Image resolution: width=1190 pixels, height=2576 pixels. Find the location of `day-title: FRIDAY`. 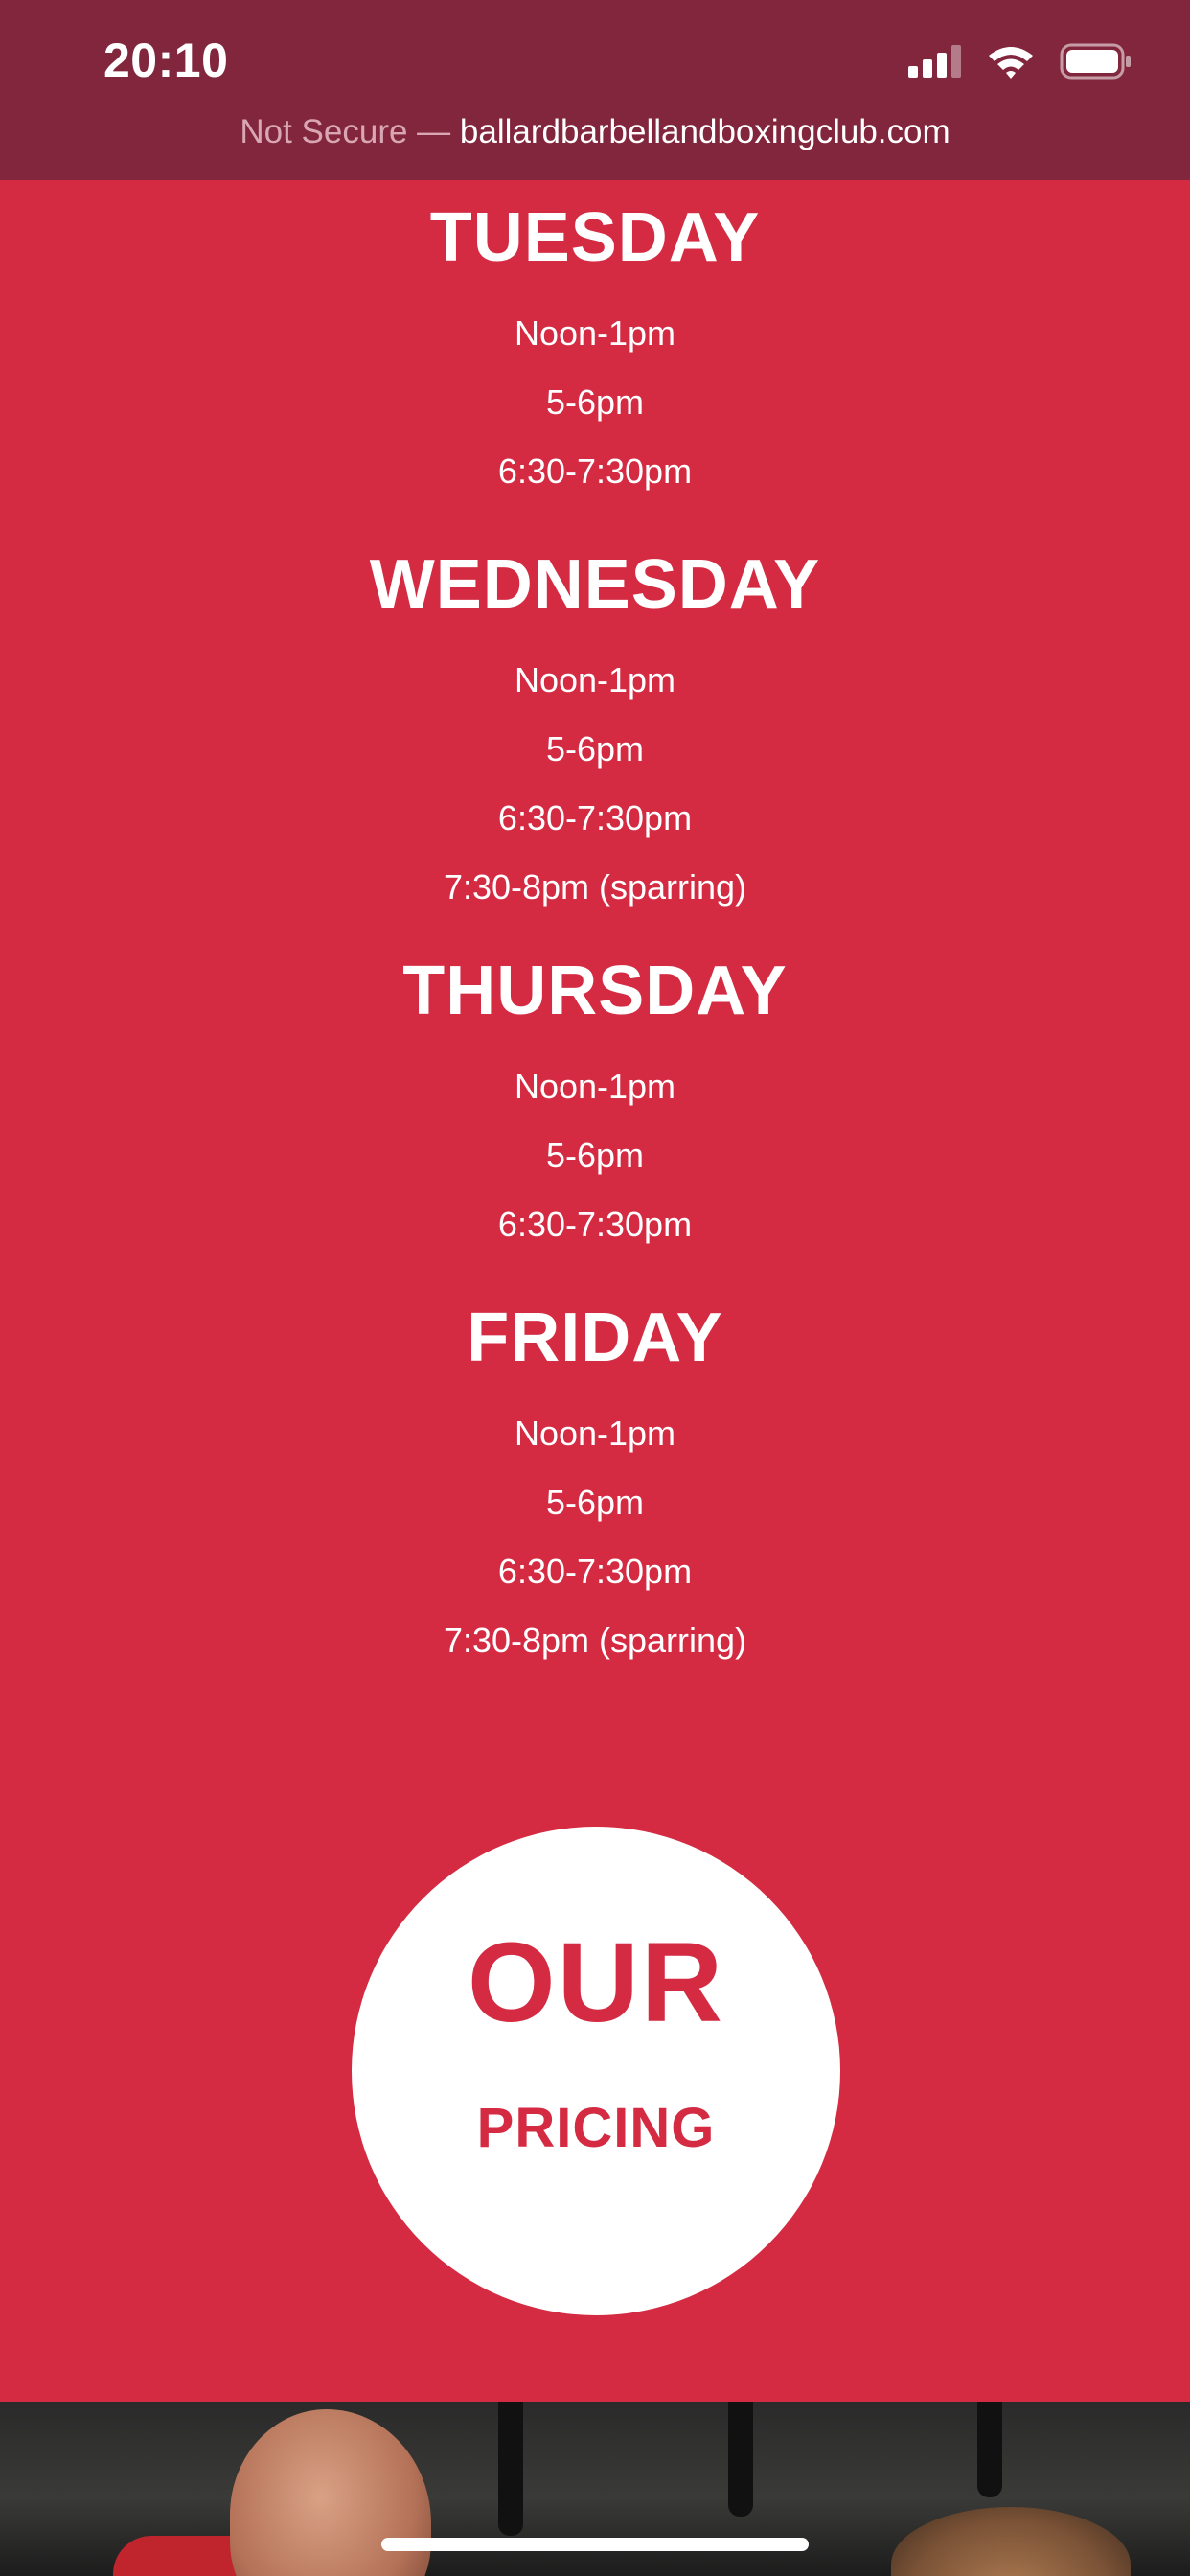

day-title: FRIDAY is located at coordinates (595, 1338).